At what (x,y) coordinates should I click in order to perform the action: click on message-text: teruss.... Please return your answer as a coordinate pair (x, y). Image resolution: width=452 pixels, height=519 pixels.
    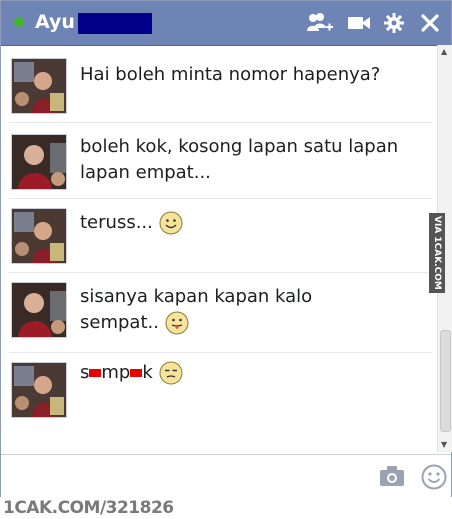
    Looking at the image, I should click on (256, 223).